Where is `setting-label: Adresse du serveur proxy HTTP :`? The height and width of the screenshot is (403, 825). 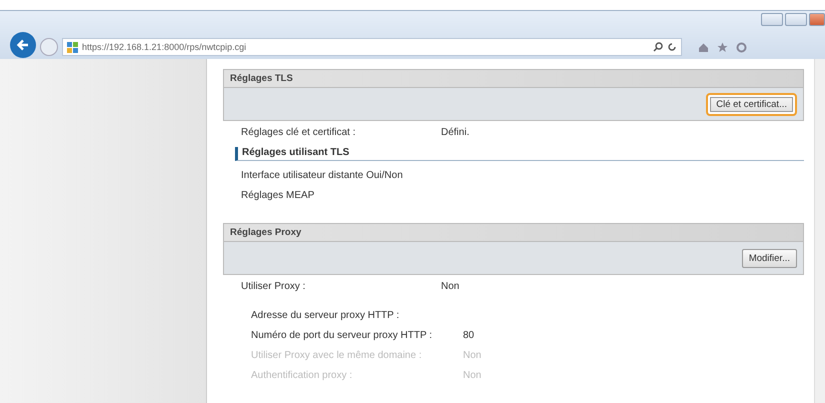 setting-label: Adresse du serveur proxy HTTP : is located at coordinates (325, 315).